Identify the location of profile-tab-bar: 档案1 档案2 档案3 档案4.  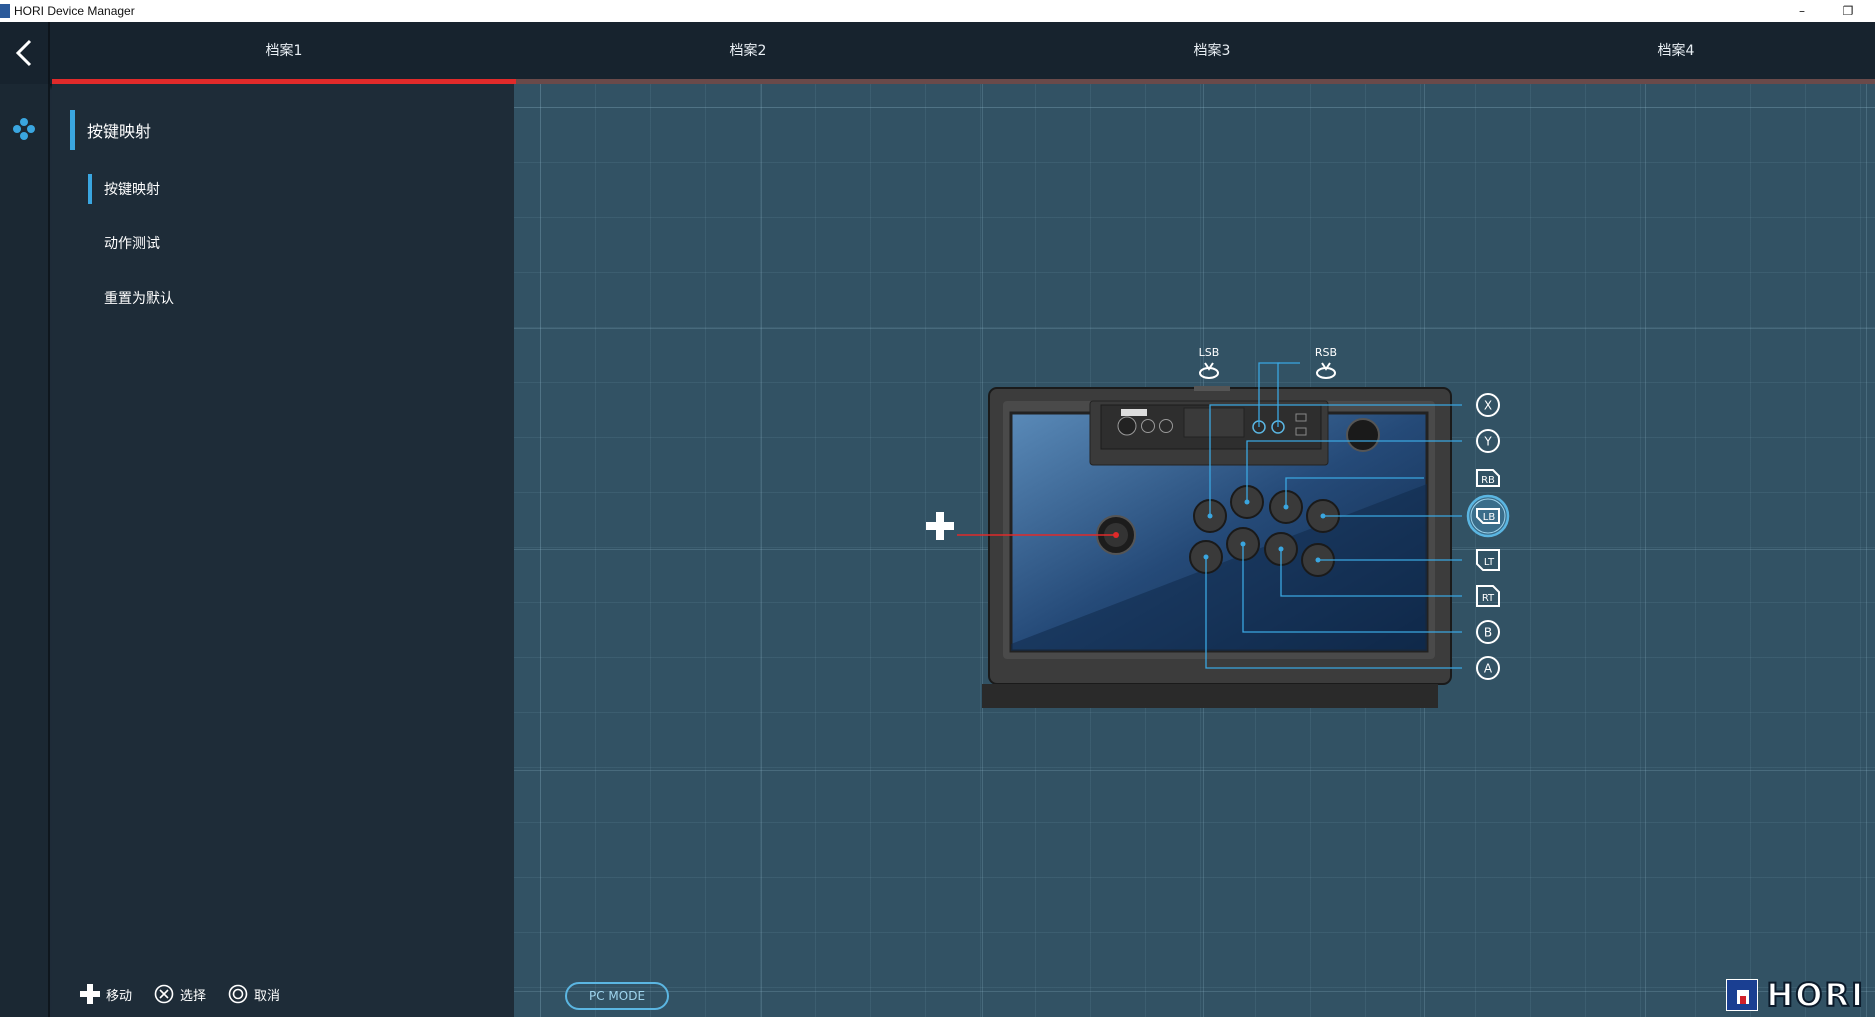
(937, 56).